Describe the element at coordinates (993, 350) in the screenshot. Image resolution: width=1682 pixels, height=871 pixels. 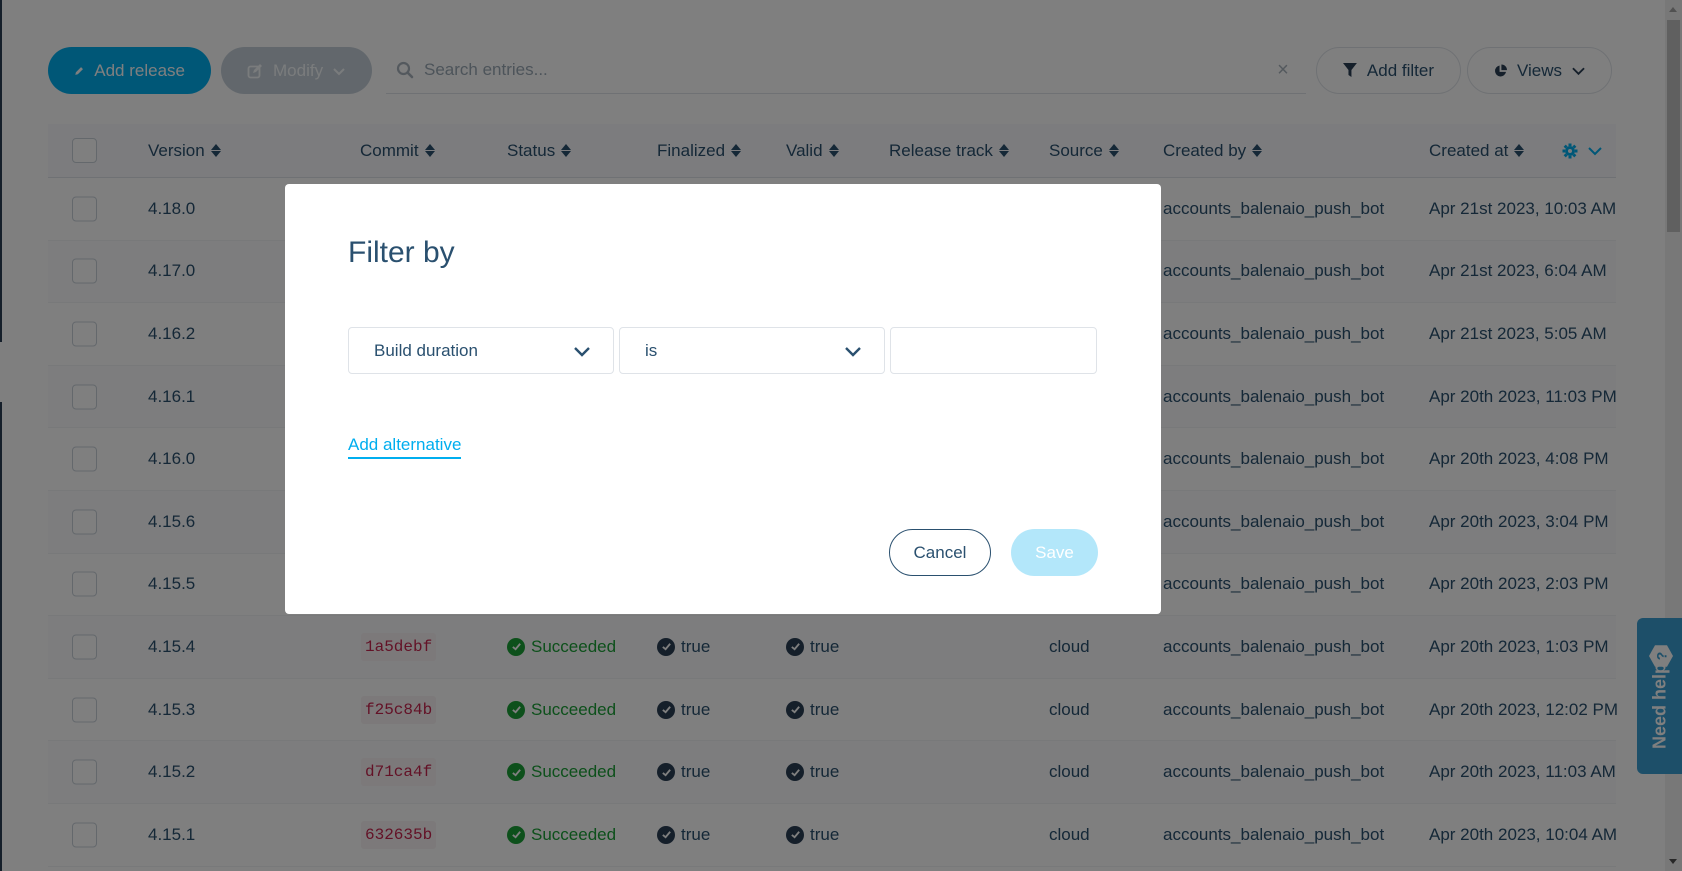
I see `filter-value-input` at that location.